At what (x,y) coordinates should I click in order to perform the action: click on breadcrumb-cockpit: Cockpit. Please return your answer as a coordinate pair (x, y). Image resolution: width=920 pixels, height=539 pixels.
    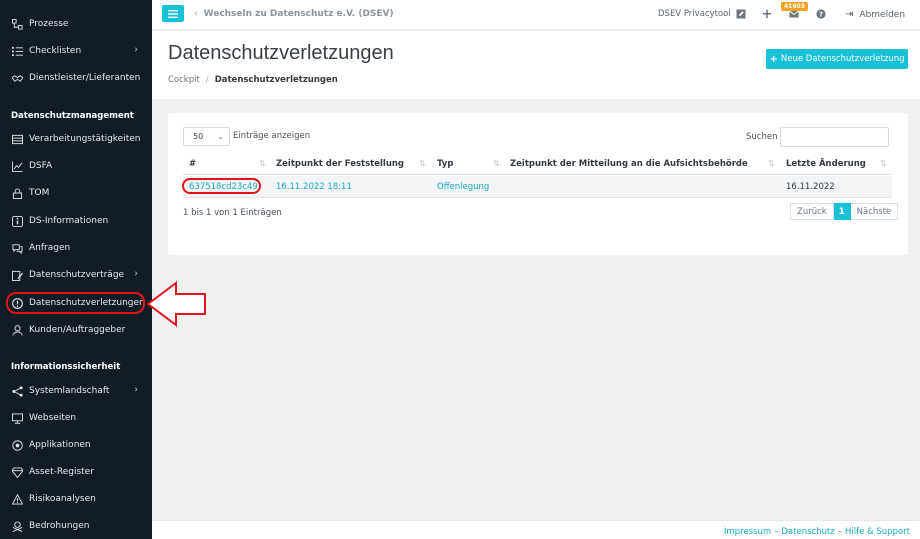
    Looking at the image, I should click on (184, 80).